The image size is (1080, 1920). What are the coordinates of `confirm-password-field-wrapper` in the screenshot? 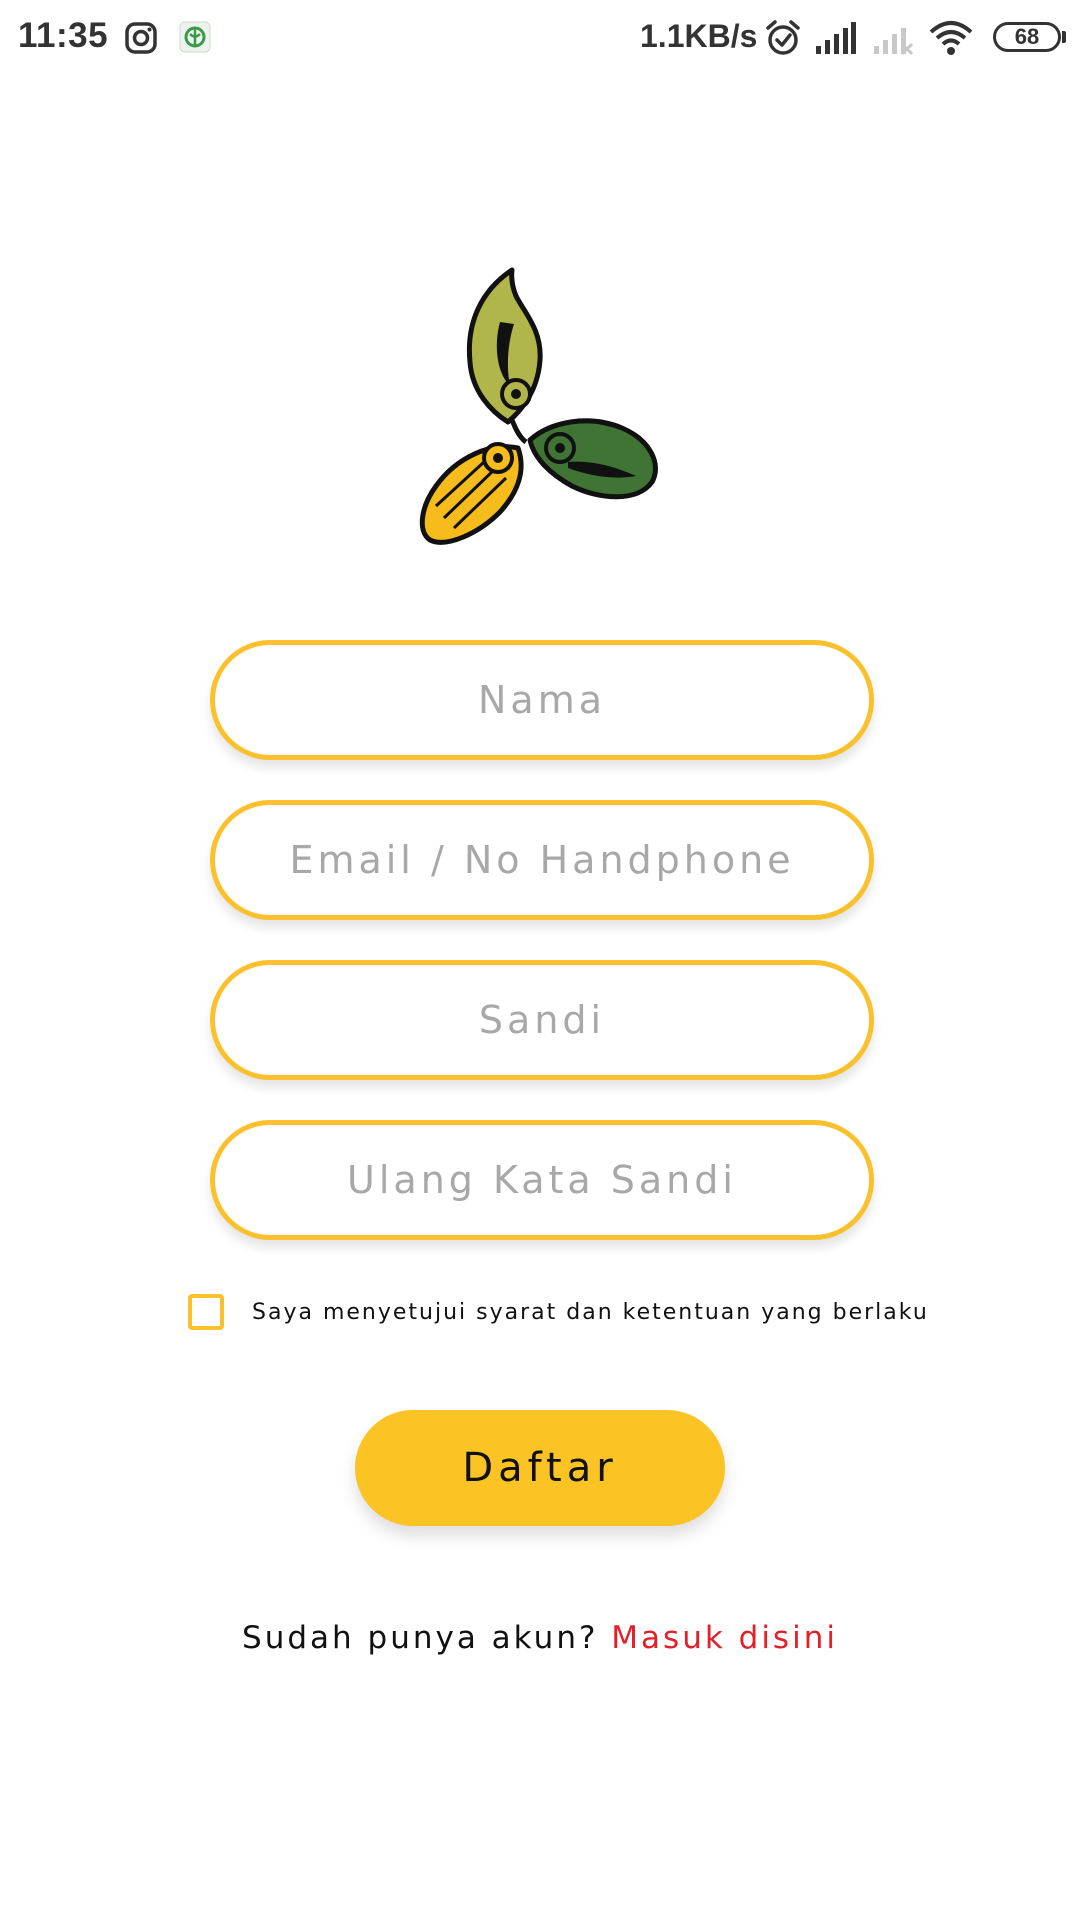 It's located at (542, 1180).